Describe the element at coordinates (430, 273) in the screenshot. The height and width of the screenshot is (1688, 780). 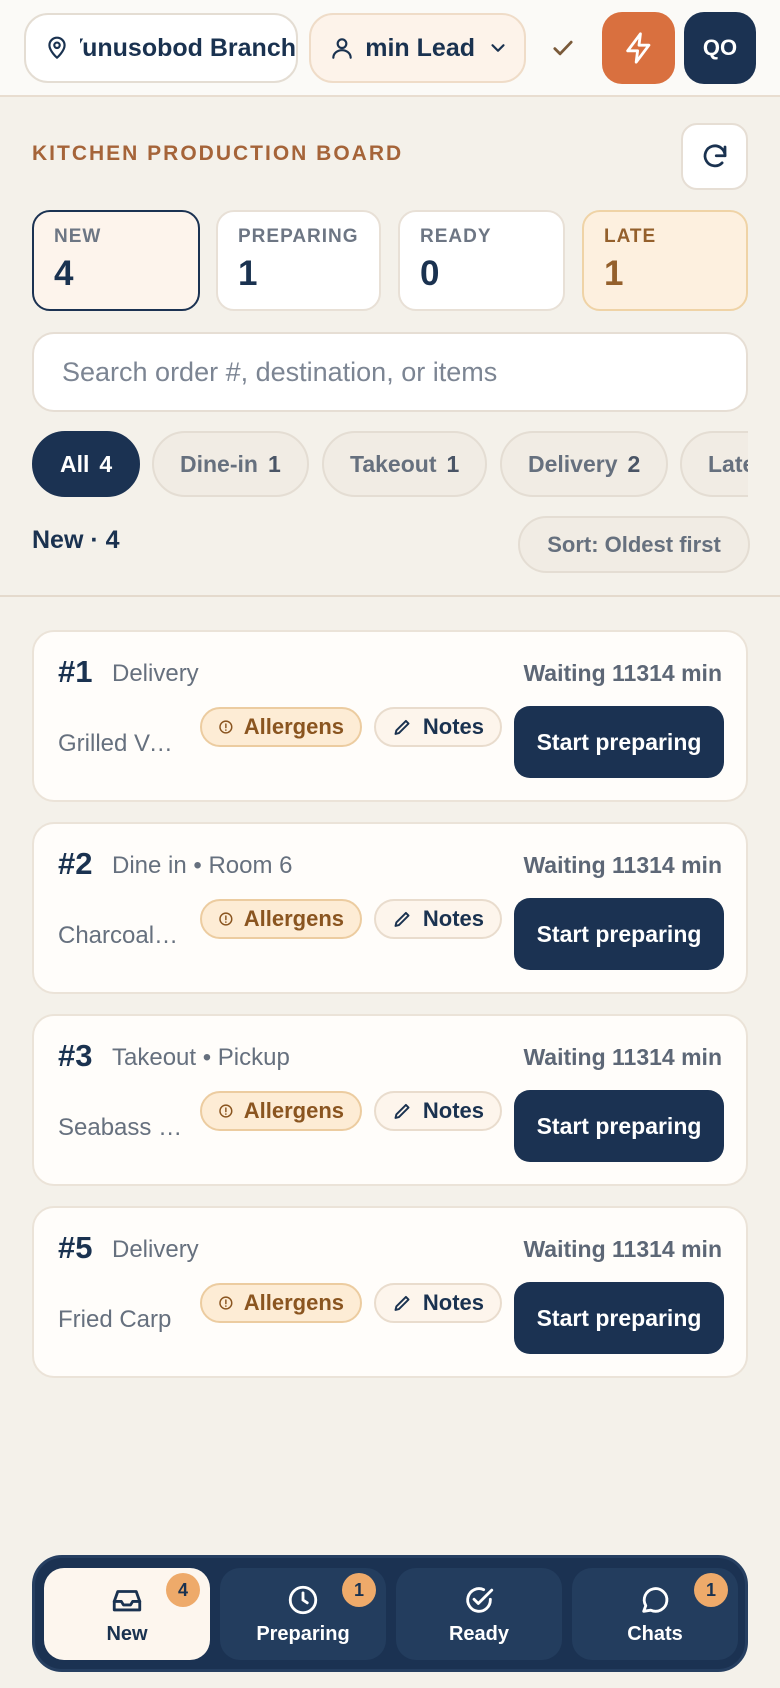
I see `stat-value: 0` at that location.